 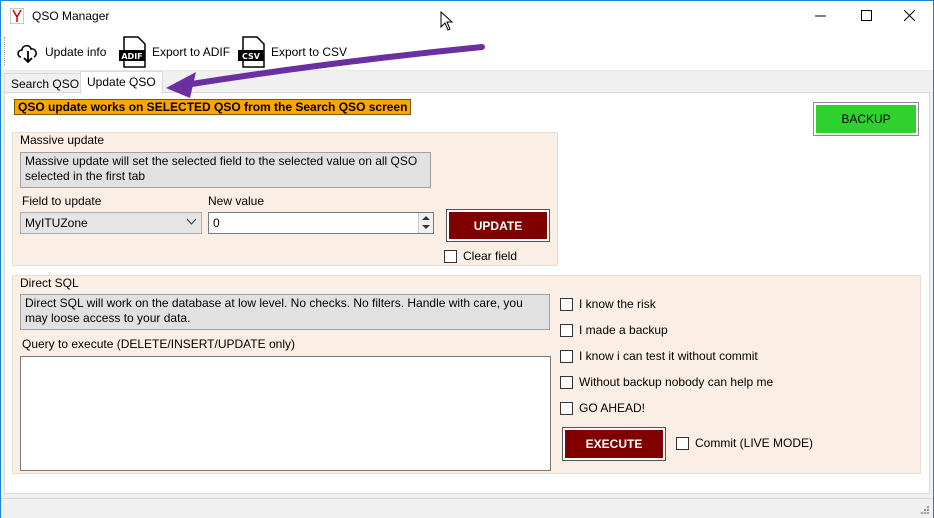 I want to click on check-test-without-commit-box, so click(x=566, y=356).